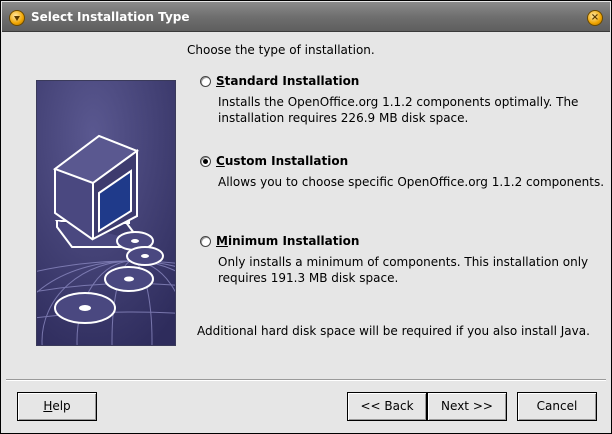  Describe the element at coordinates (288, 241) in the screenshot. I see `option-label: Minimum Installation` at that location.